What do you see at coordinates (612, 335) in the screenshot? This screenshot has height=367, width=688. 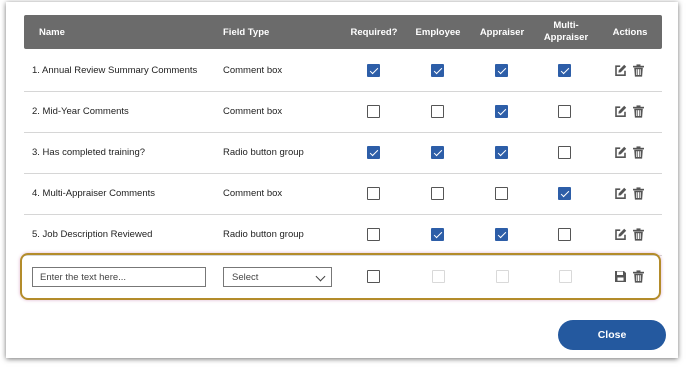 I see `close-button: Close` at bounding box center [612, 335].